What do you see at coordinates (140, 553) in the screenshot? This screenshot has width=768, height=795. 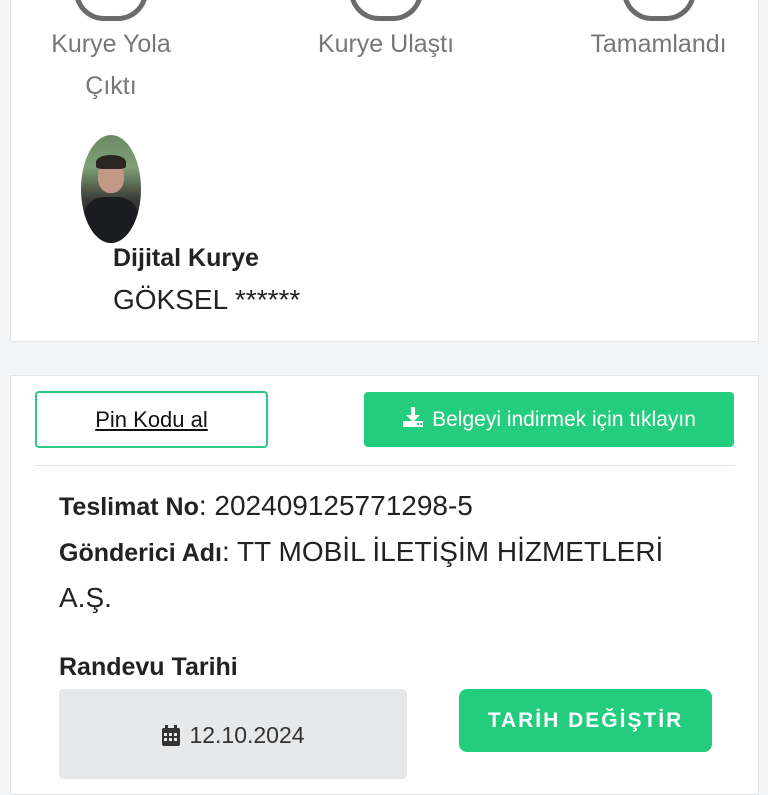 I see `sender-name-label: Gönderici Adı` at bounding box center [140, 553].